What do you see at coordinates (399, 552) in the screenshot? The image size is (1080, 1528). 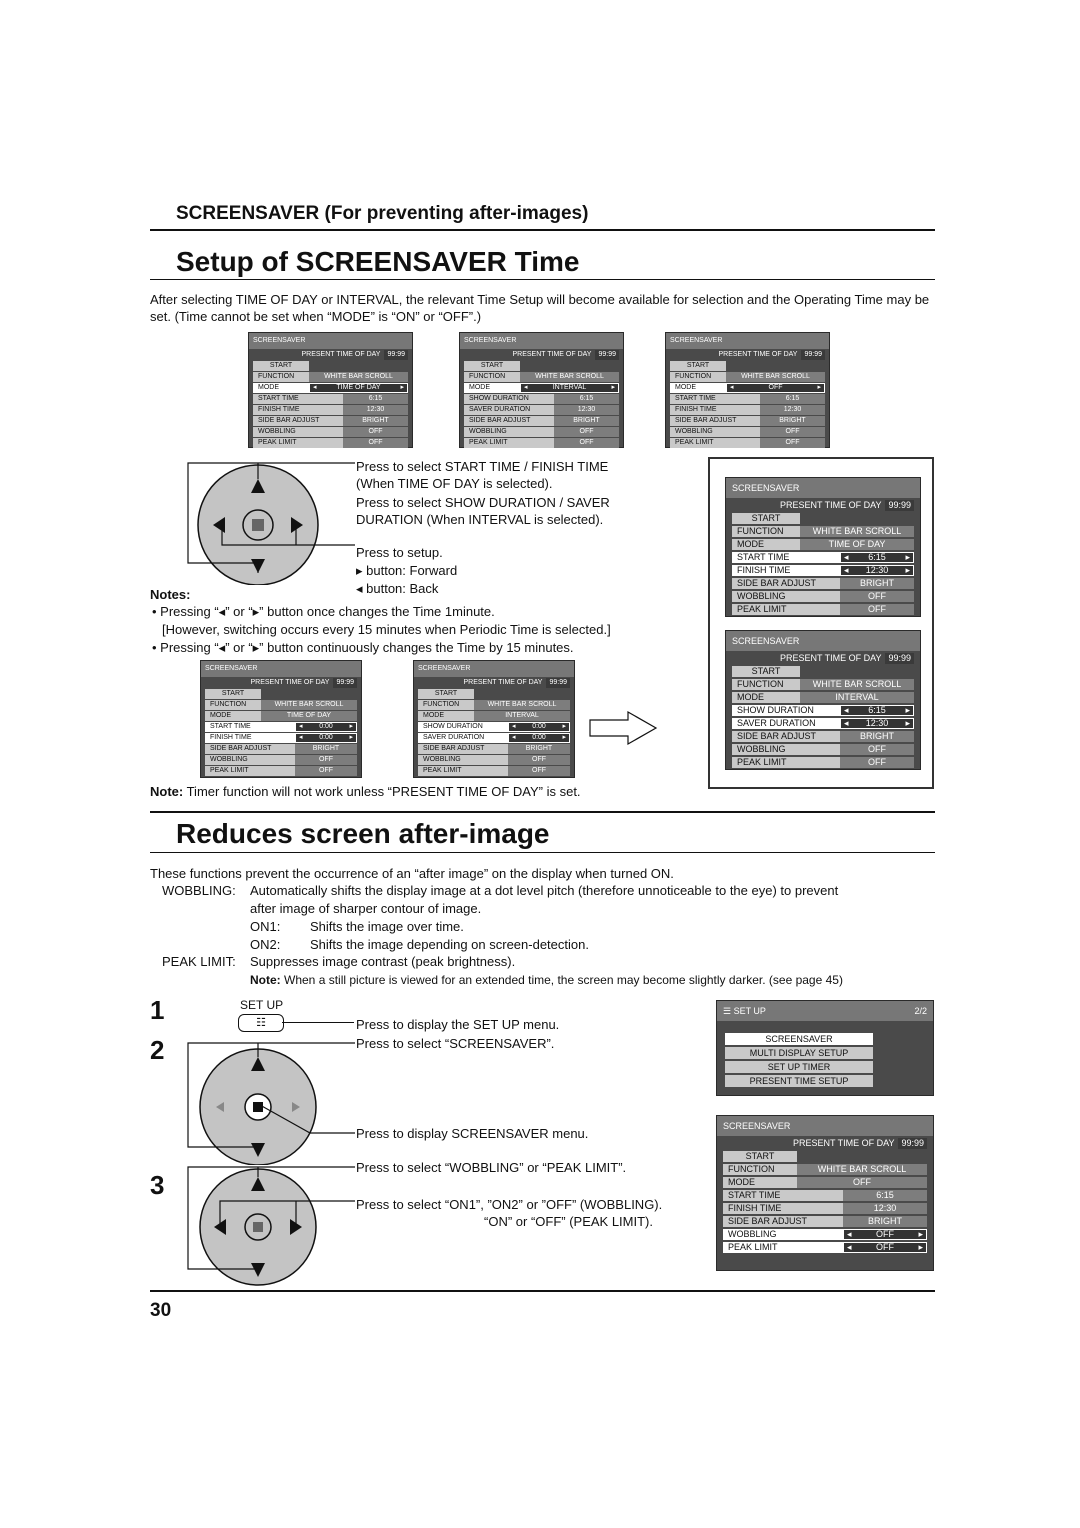 I see `callout-text: Press to setup.` at bounding box center [399, 552].